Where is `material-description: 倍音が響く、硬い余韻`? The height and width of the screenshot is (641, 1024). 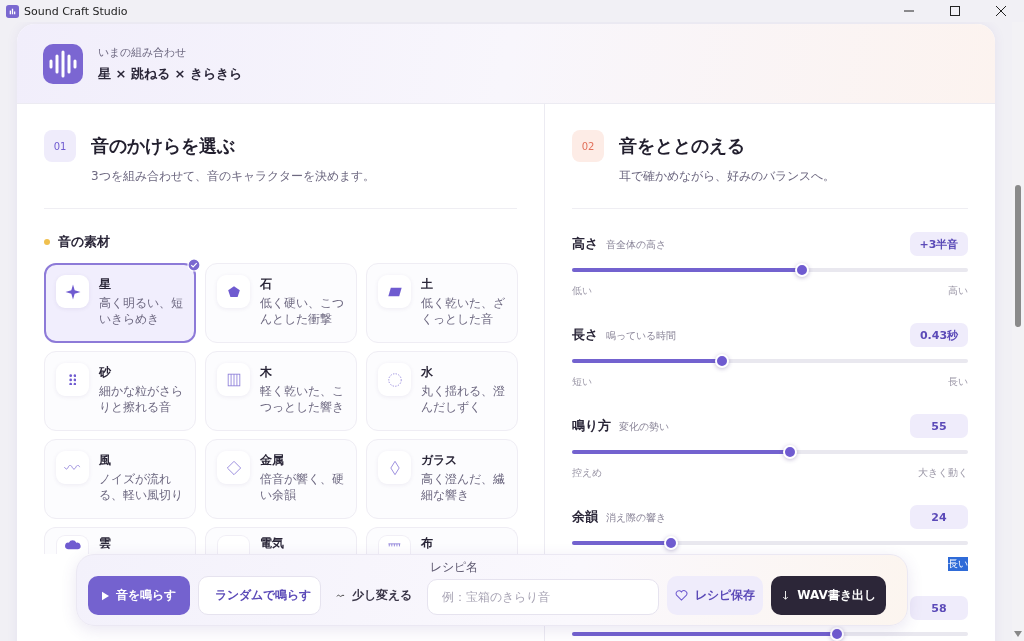 material-description: 倍音が響く、硬い余韻 is located at coordinates (302, 488).